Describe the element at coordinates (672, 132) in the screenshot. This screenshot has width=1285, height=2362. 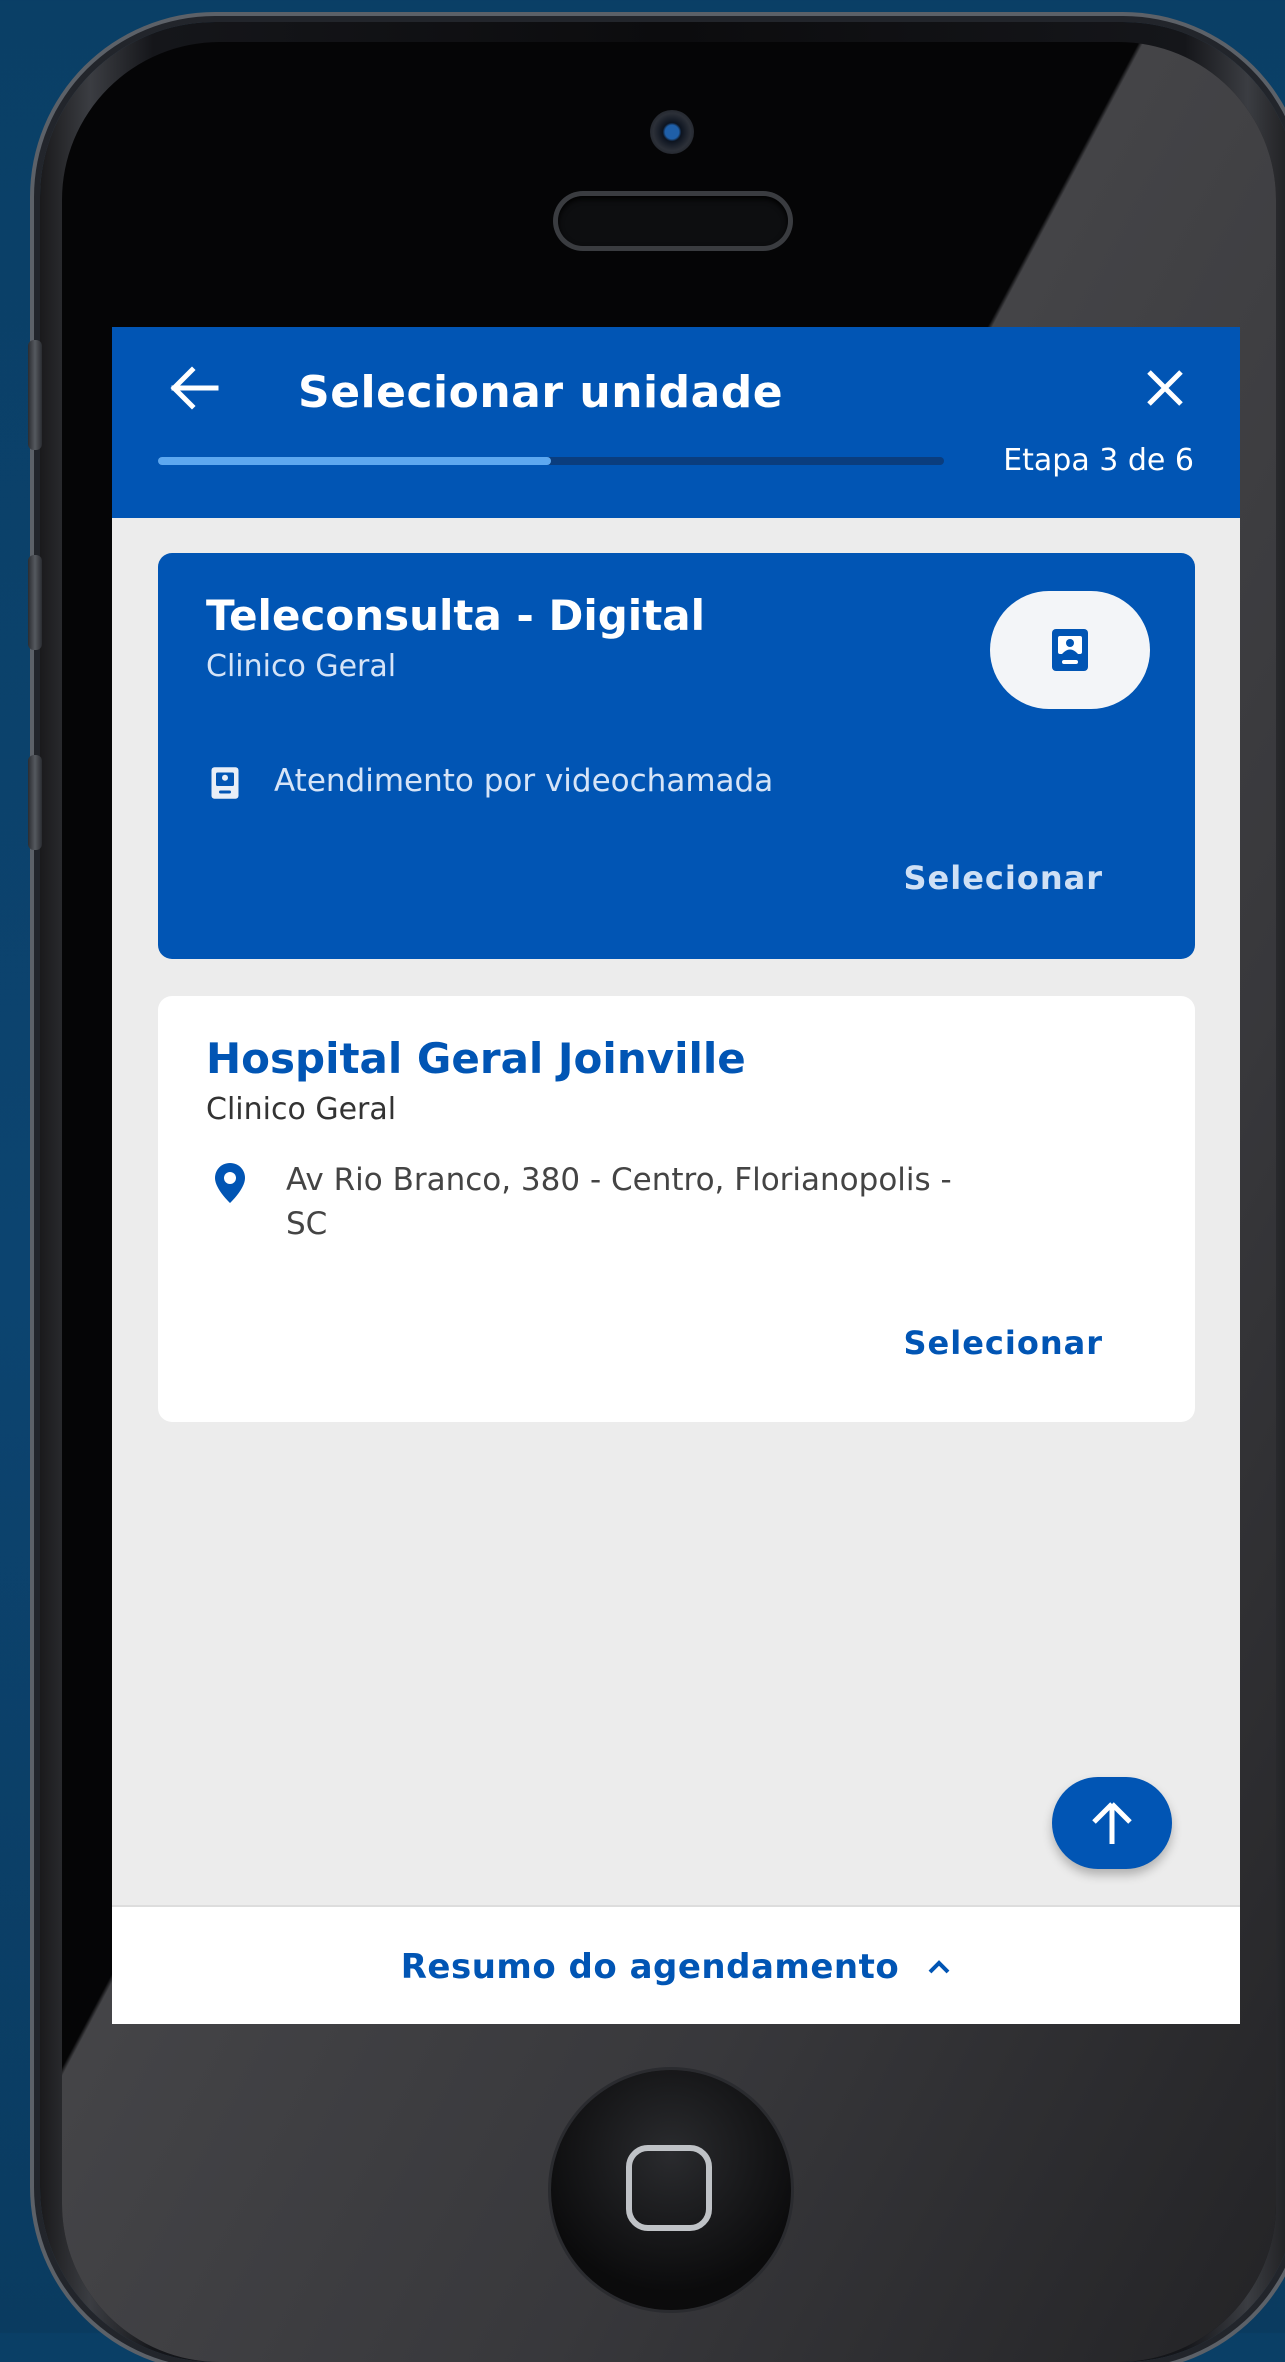
I see `front-camera` at that location.